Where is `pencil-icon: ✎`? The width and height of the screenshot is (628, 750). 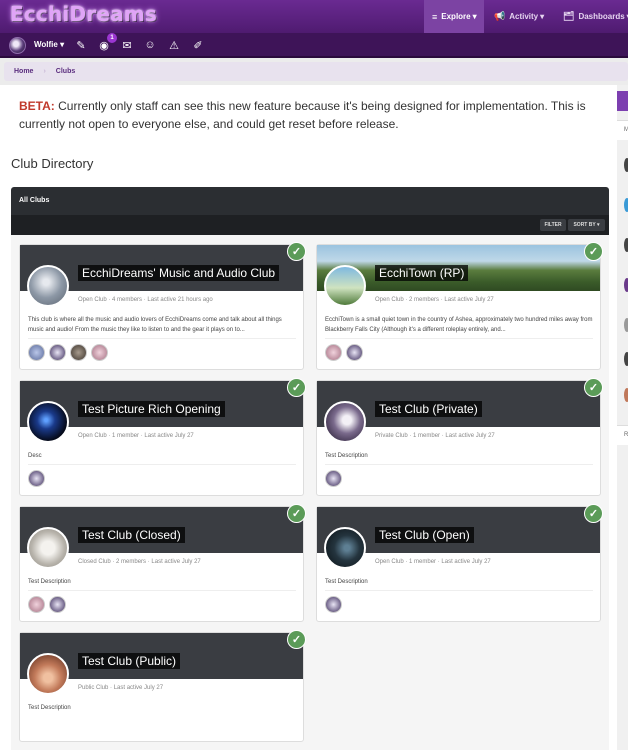 pencil-icon: ✎ is located at coordinates (81, 45).